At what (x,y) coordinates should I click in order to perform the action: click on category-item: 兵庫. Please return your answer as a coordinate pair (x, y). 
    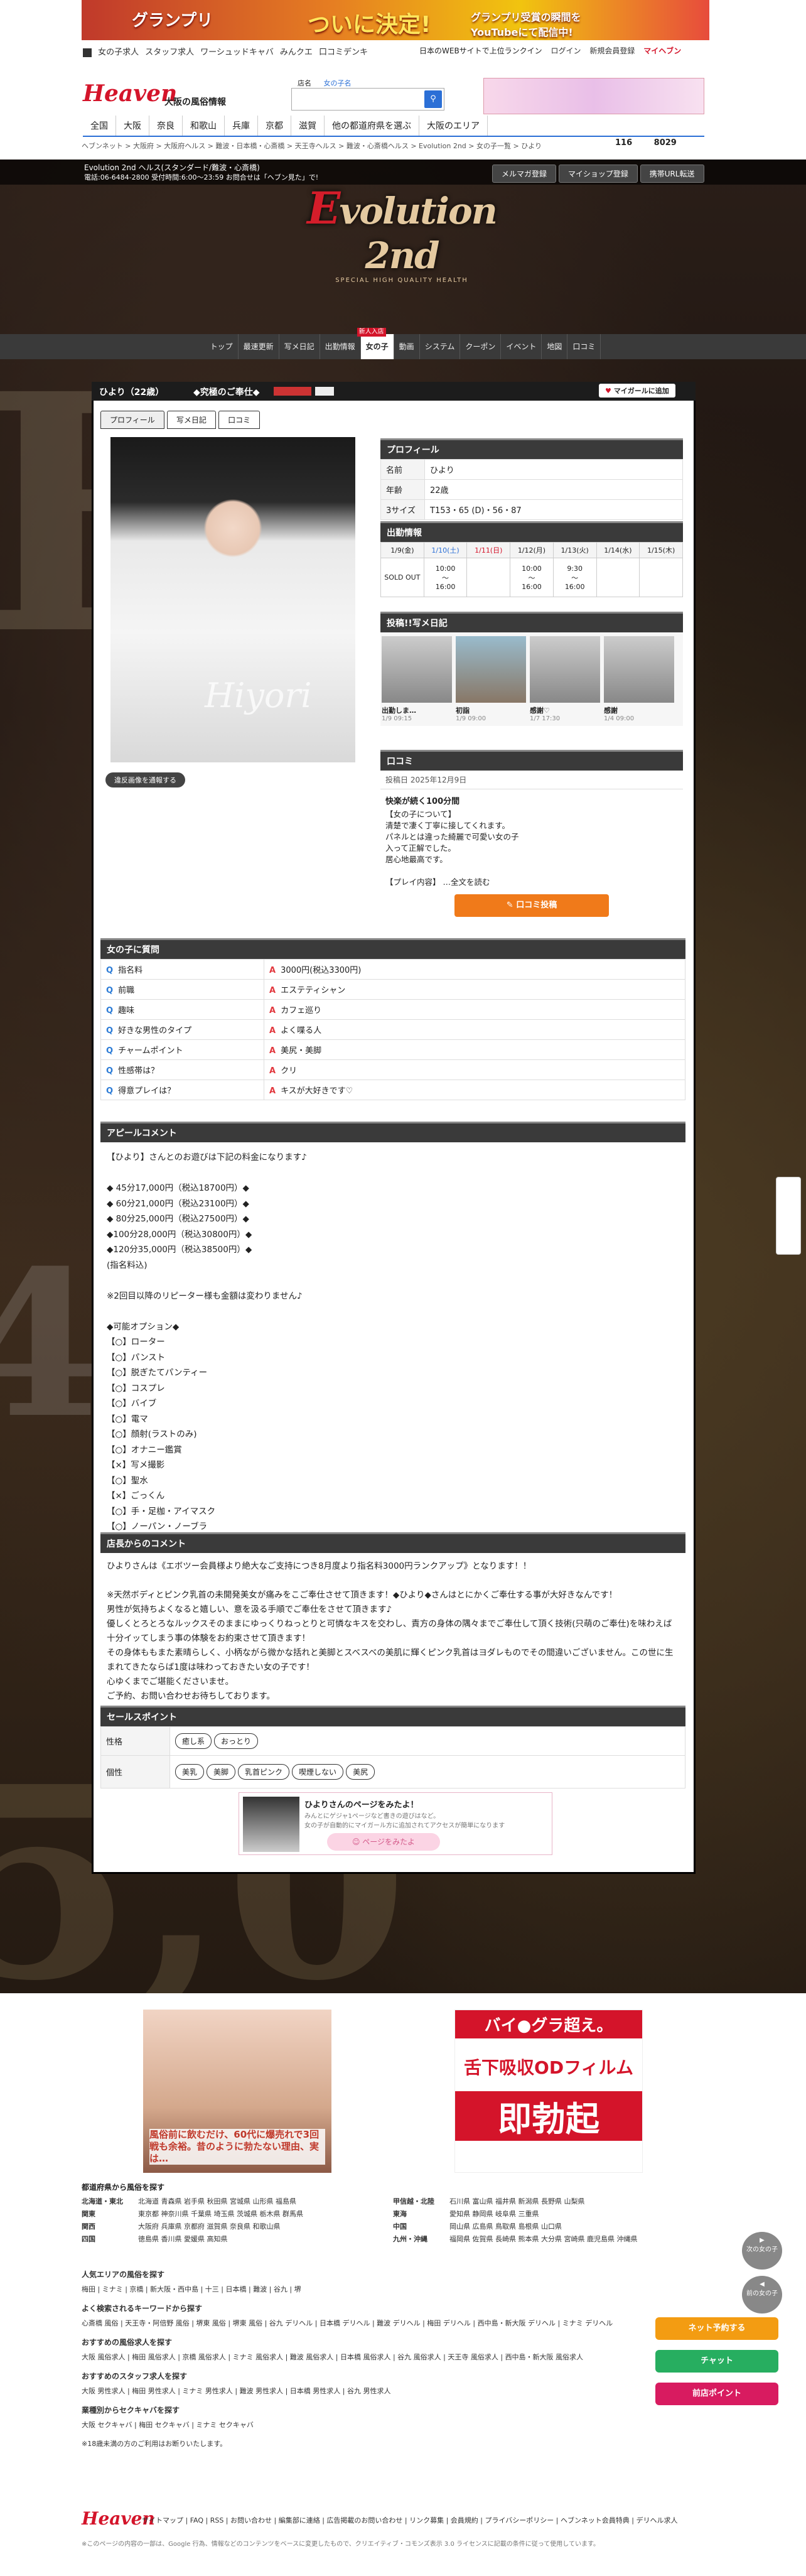
    Looking at the image, I should click on (241, 126).